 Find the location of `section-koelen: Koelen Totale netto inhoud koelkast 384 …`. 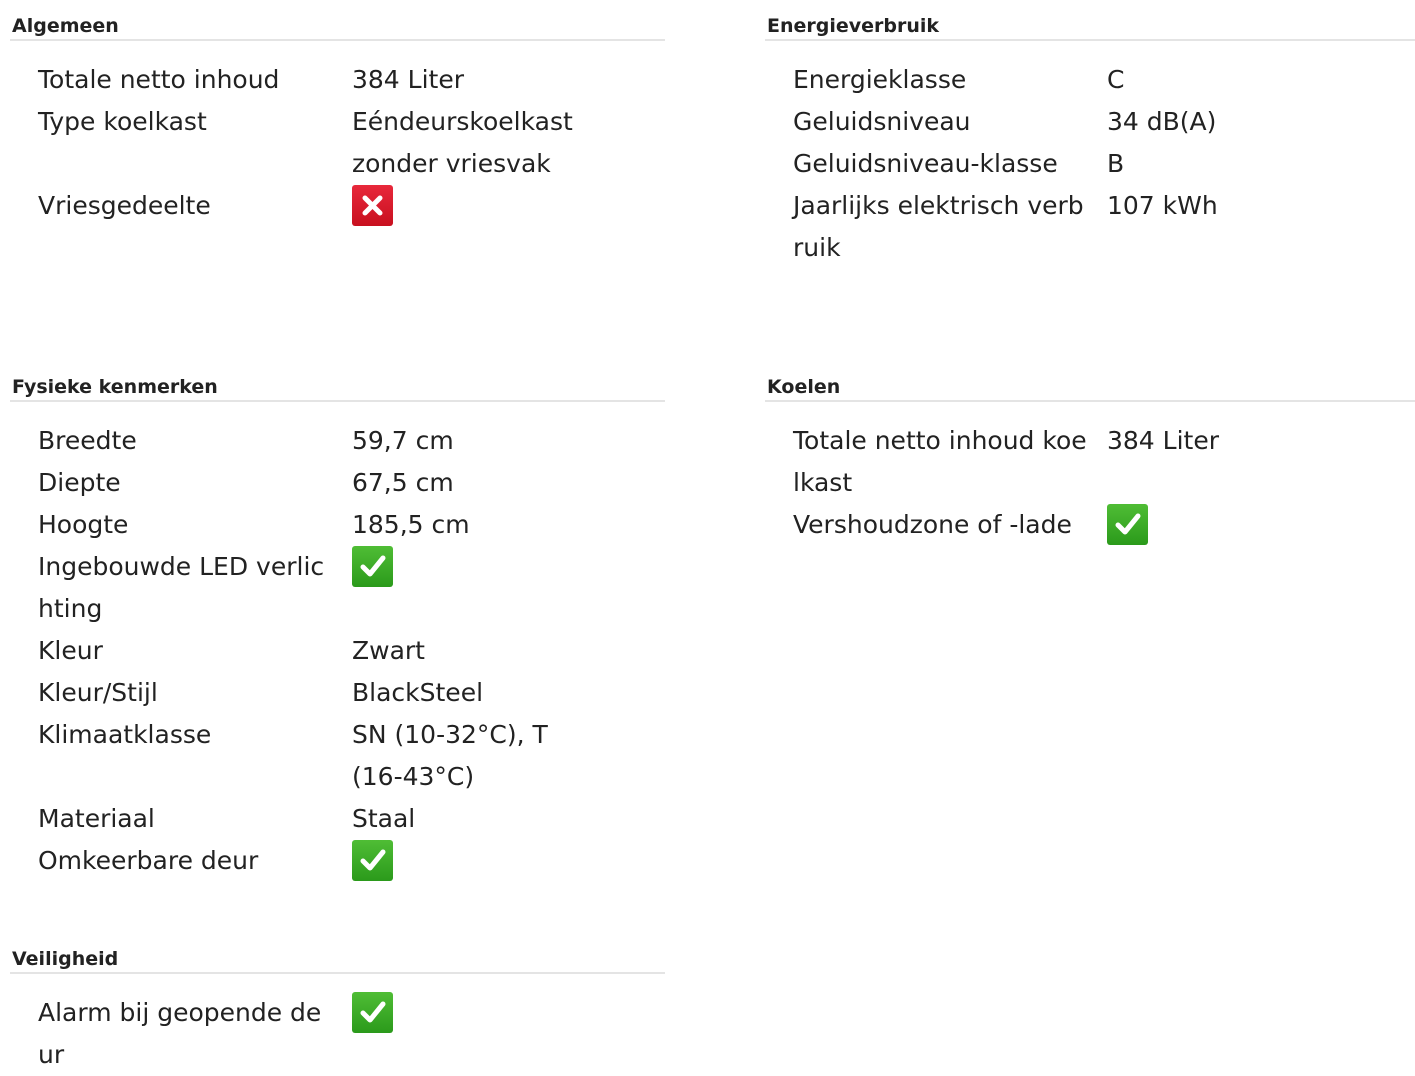

section-koelen: Koelen Totale netto inhoud koelkast 384 … is located at coordinates (1090, 460).